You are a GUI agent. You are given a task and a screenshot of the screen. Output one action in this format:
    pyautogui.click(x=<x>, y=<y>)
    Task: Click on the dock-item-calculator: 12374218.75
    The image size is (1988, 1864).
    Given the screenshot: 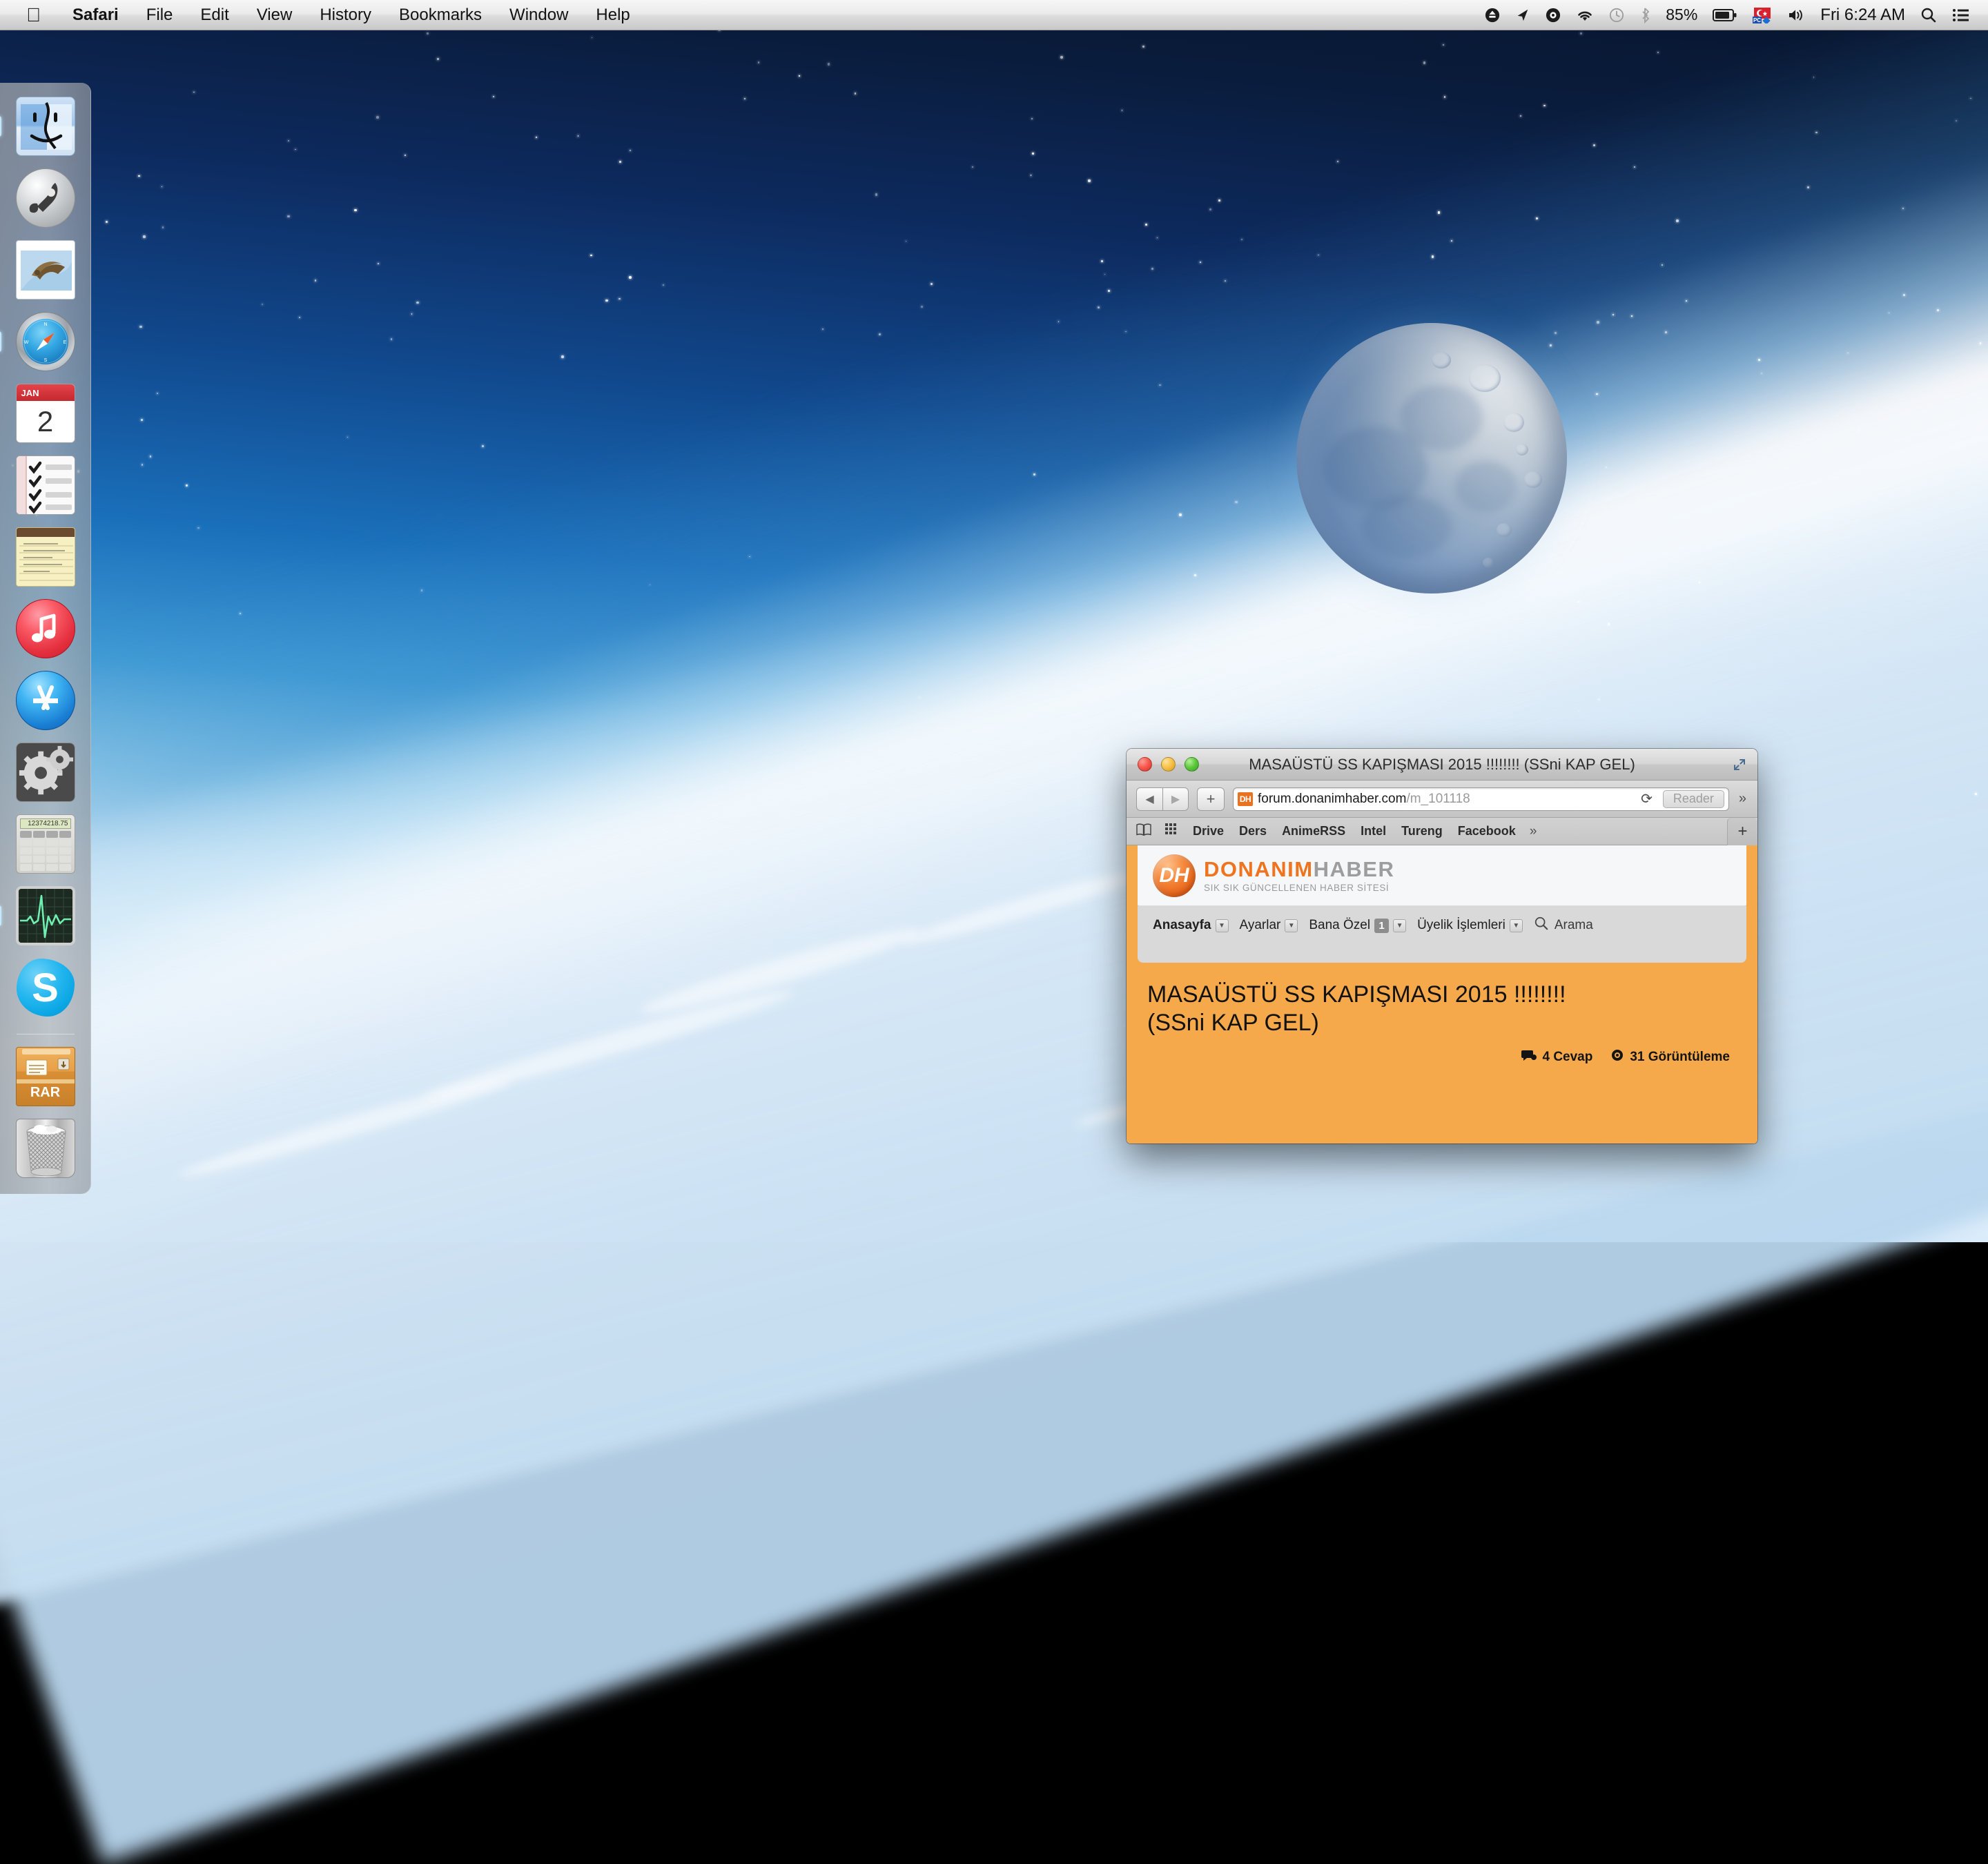 What is the action you would take?
    pyautogui.click(x=45, y=844)
    